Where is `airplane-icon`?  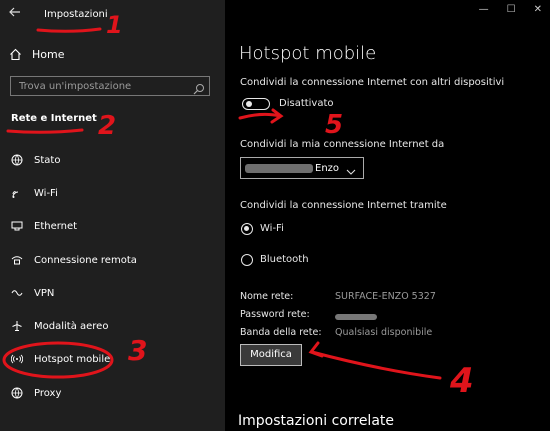 airplane-icon is located at coordinates (17, 326).